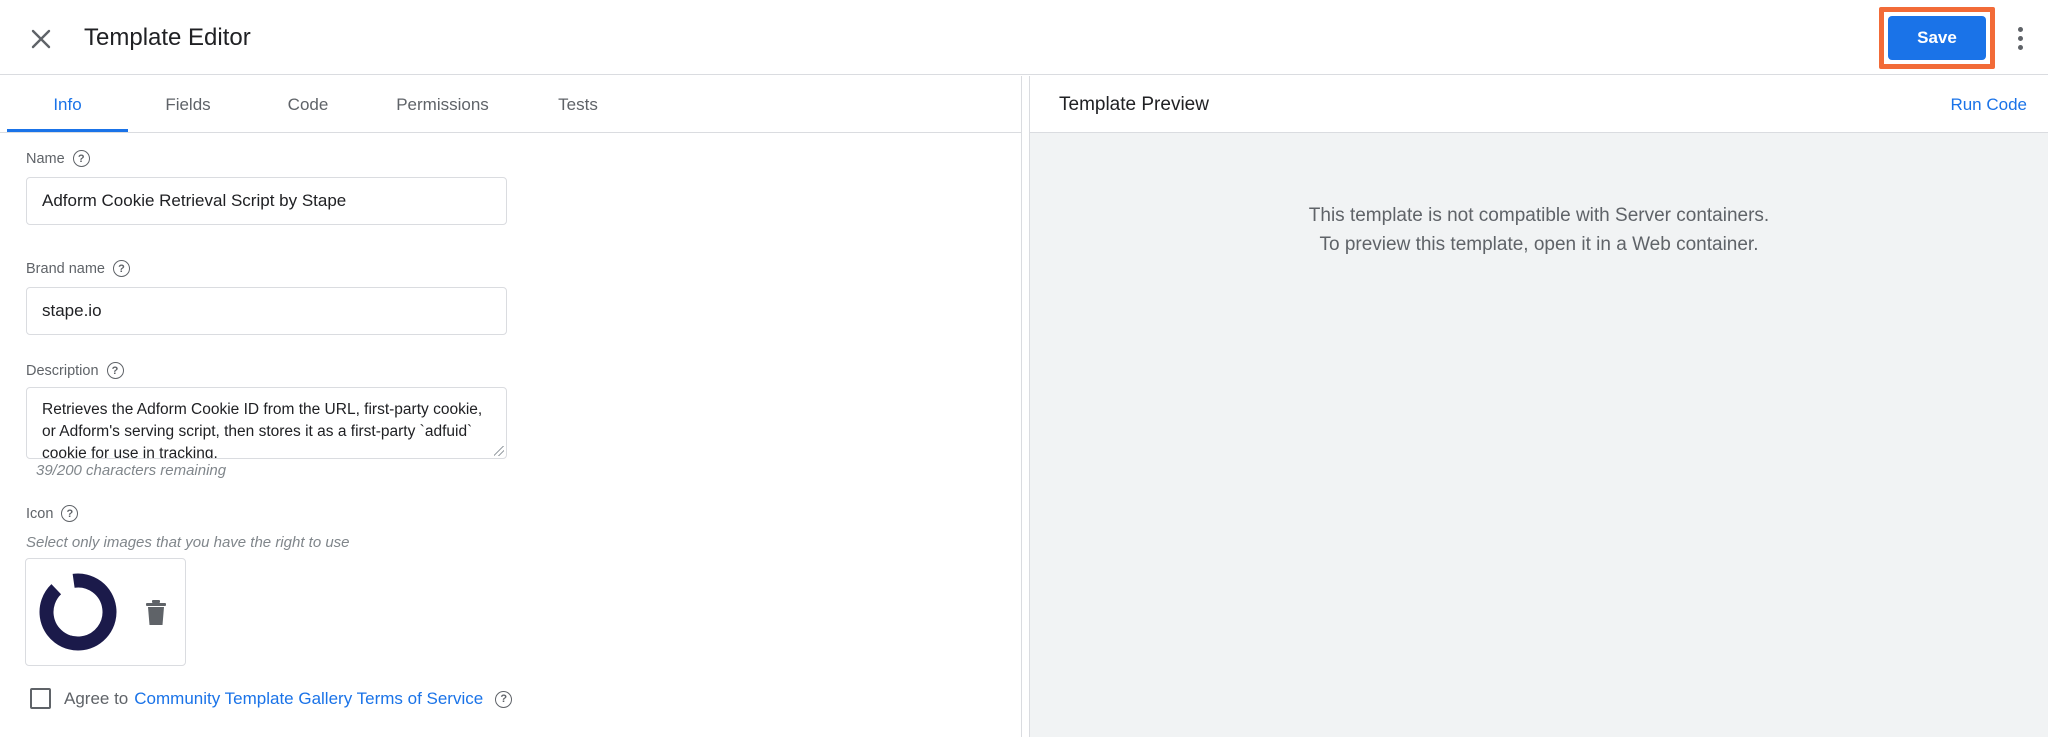  What do you see at coordinates (67, 130) in the screenshot?
I see `active-tab-indicator` at bounding box center [67, 130].